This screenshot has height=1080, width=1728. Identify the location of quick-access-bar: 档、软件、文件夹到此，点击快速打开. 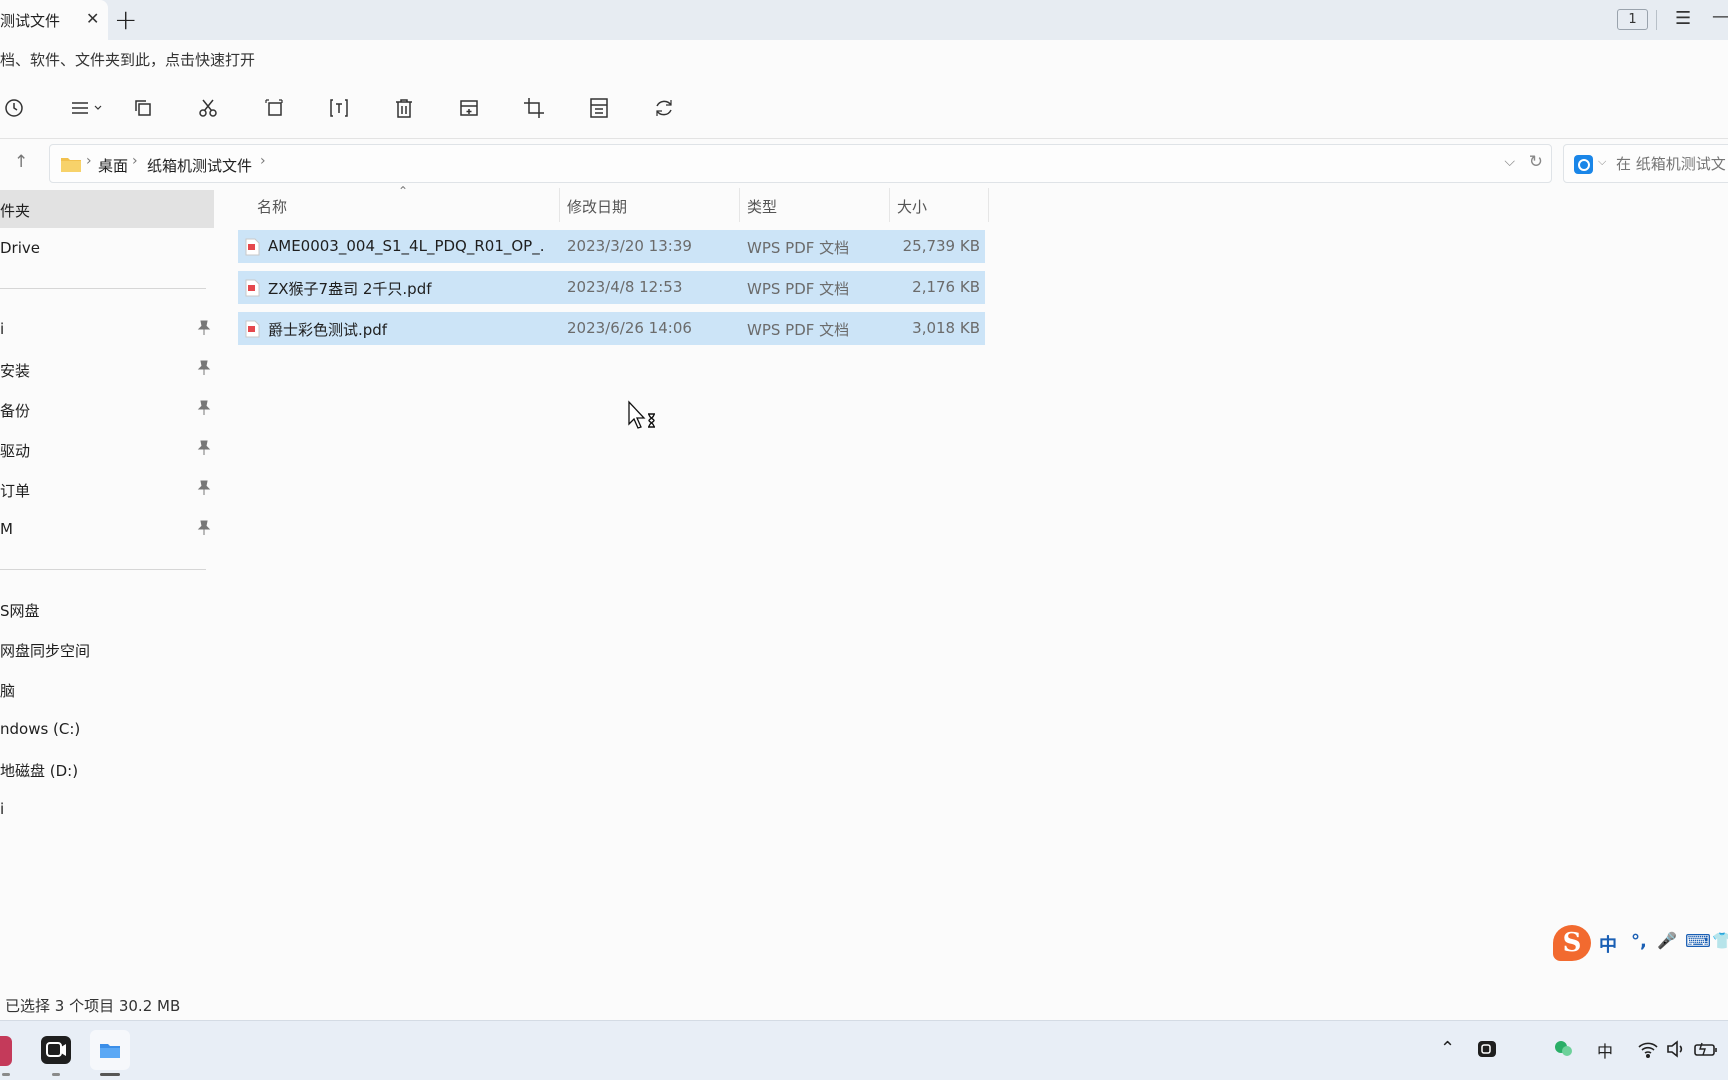
(864, 59).